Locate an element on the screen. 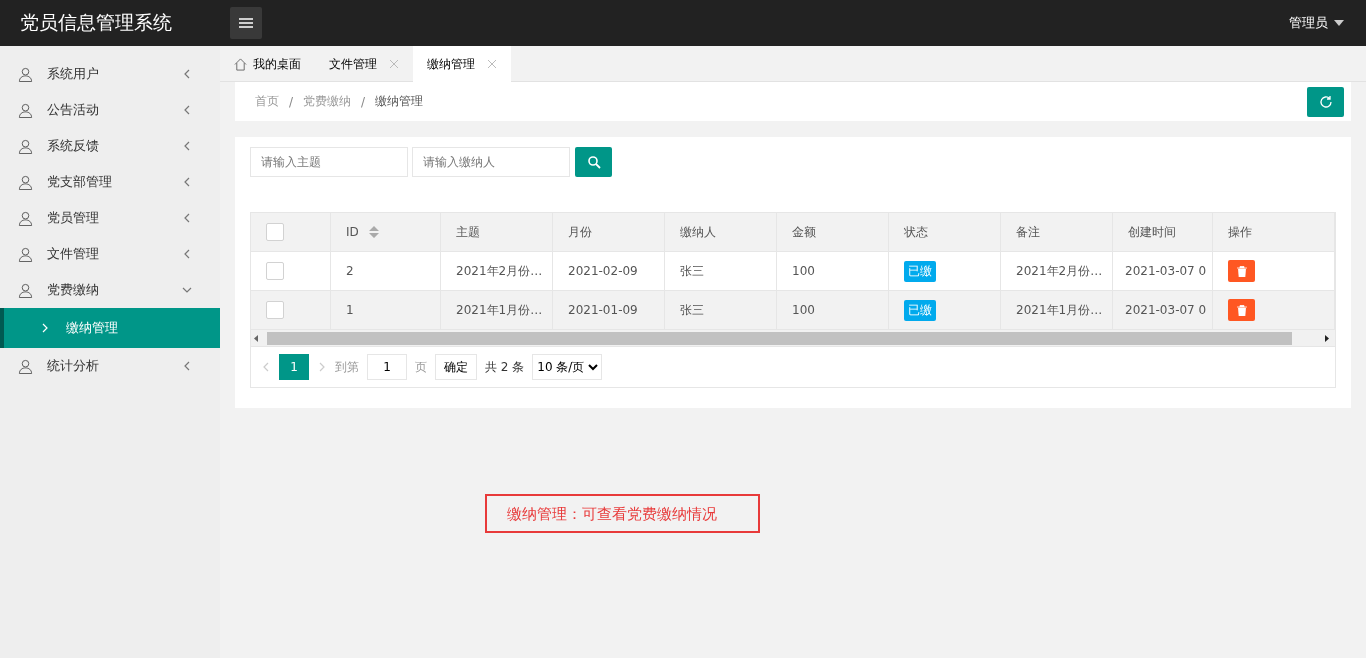 This screenshot has height=658, width=1366. home-icon is located at coordinates (240, 64).